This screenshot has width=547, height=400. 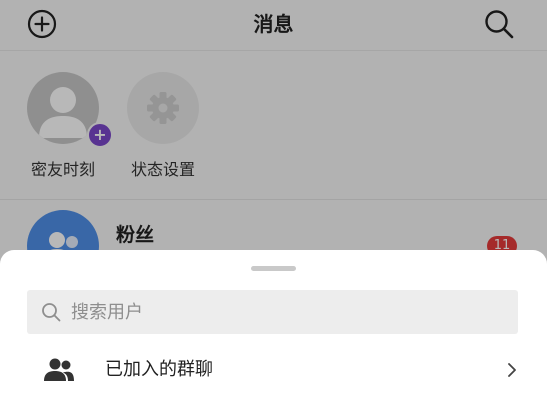 I want to click on user-search-input, so click(x=286, y=312).